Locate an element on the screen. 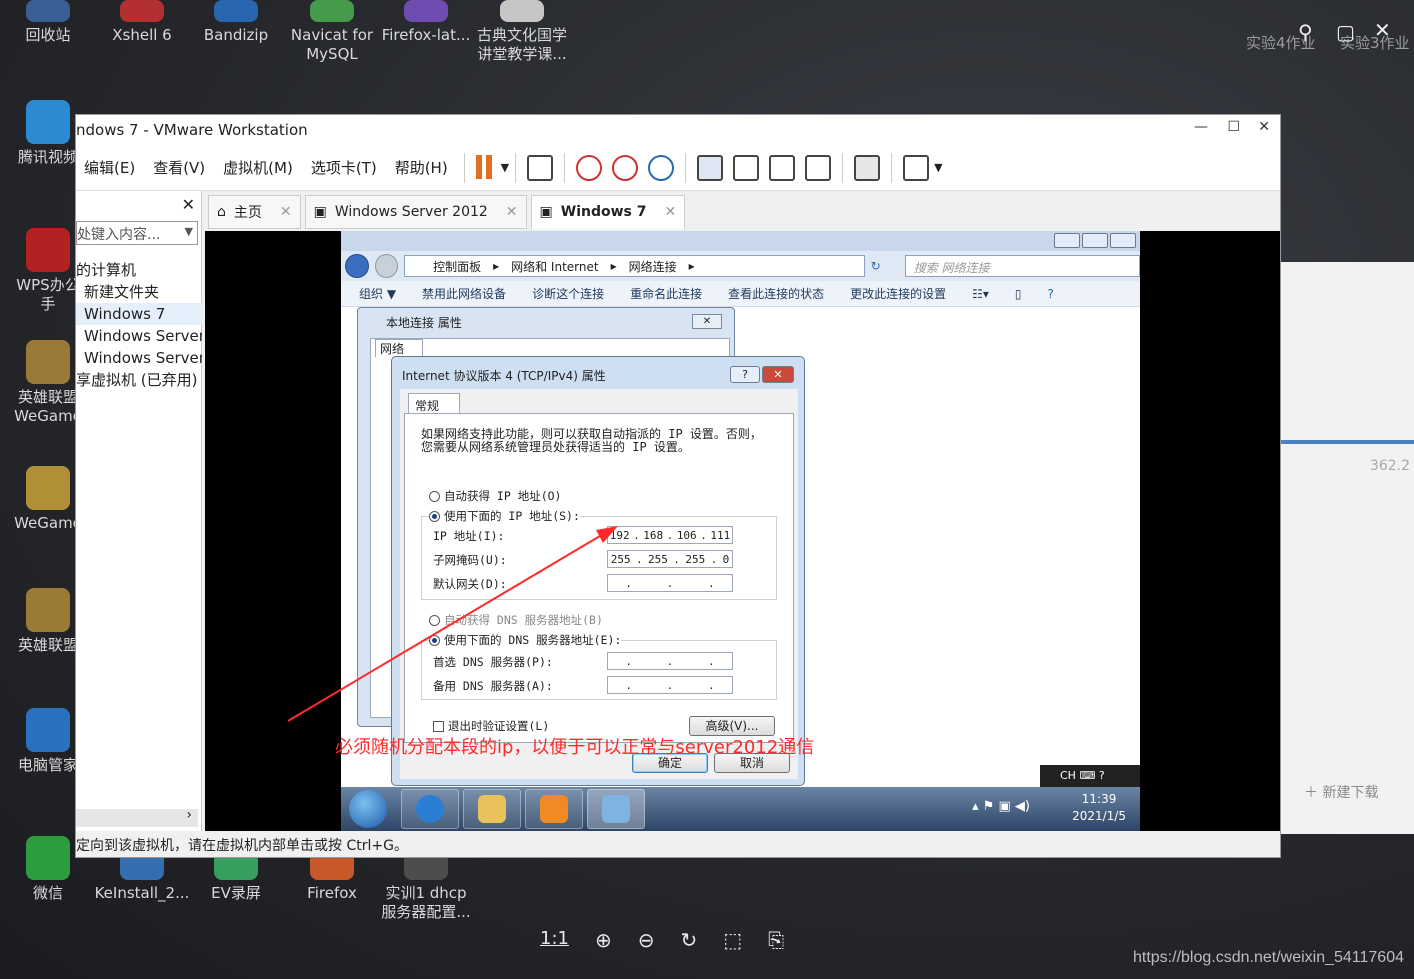 Image resolution: width=1414 pixels, height=979 pixels. save-icon: ⎘ is located at coordinates (776, 940).